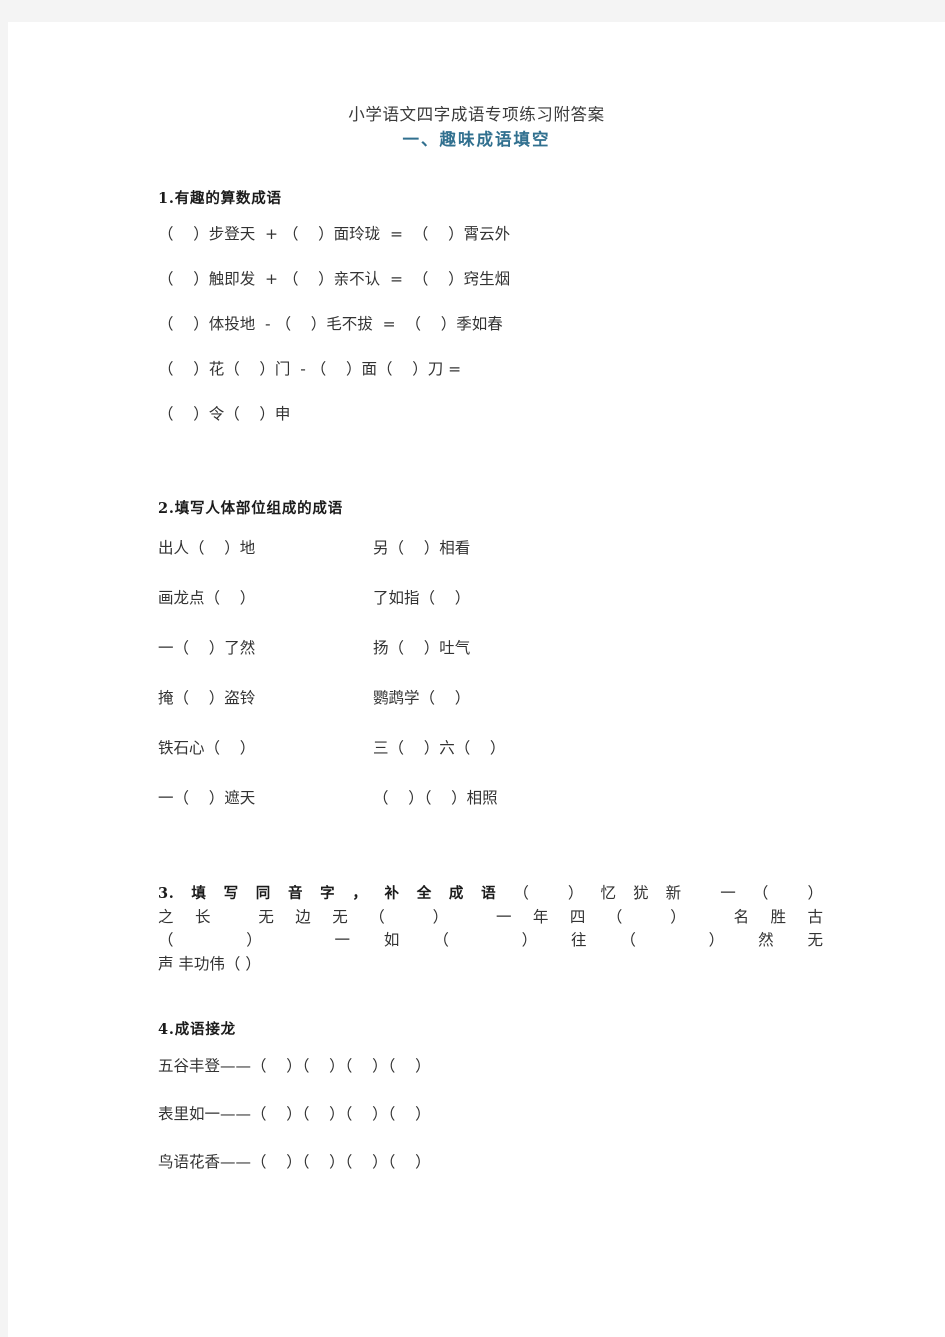 The width and height of the screenshot is (945, 1337). I want to click on section-2-right-cell: 鹦鹉学（ ）, so click(422, 698).